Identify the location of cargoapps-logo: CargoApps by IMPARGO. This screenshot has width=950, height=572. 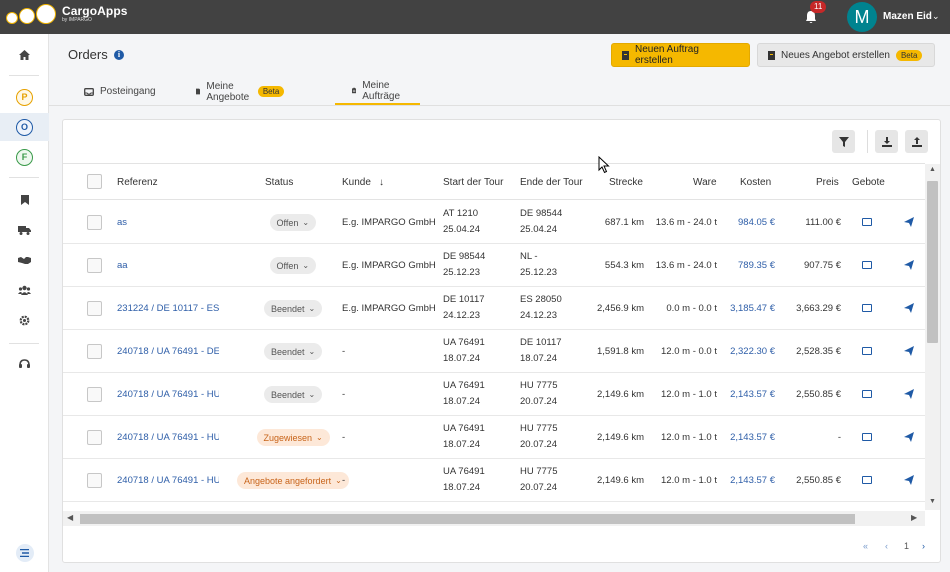
(67, 14).